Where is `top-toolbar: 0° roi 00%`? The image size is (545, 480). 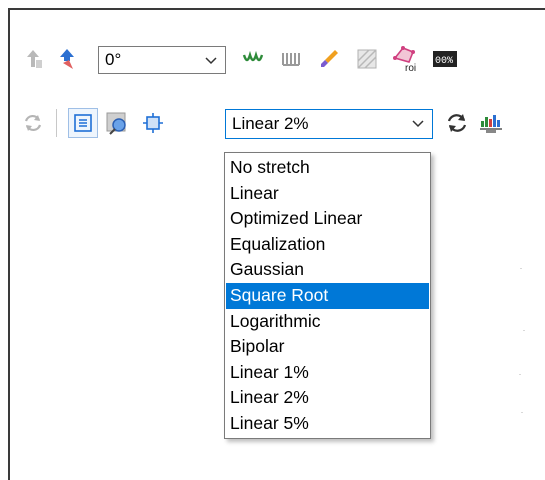
top-toolbar: 0° roi 00% is located at coordinates (277, 59).